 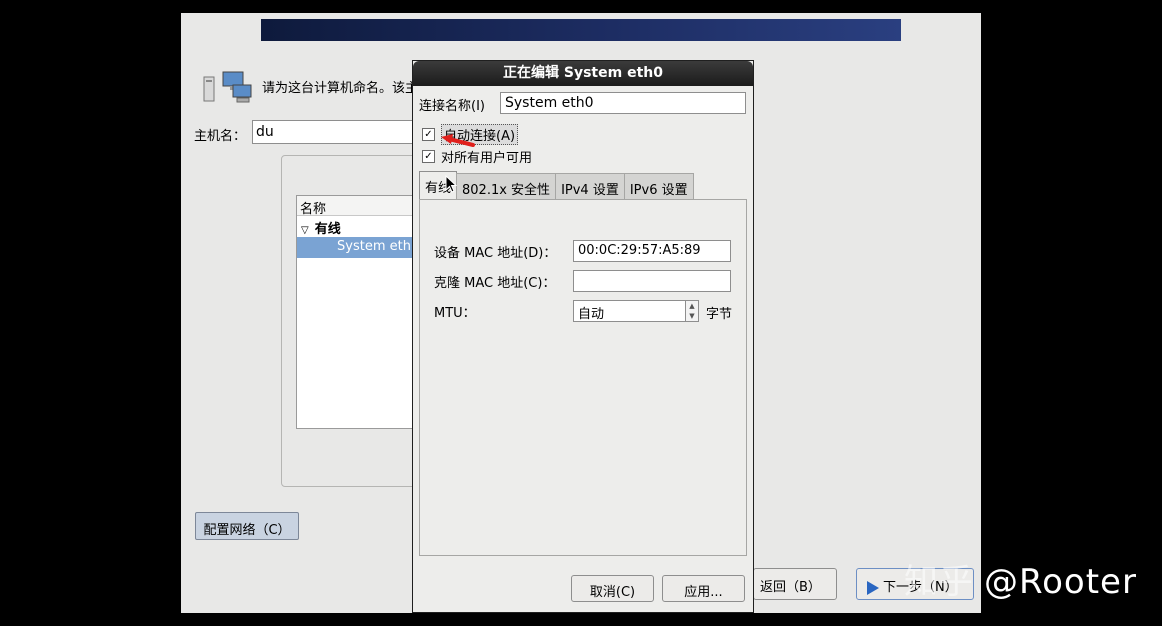 What do you see at coordinates (692, 316) in the screenshot?
I see `spin-down-icon: ▼` at bounding box center [692, 316].